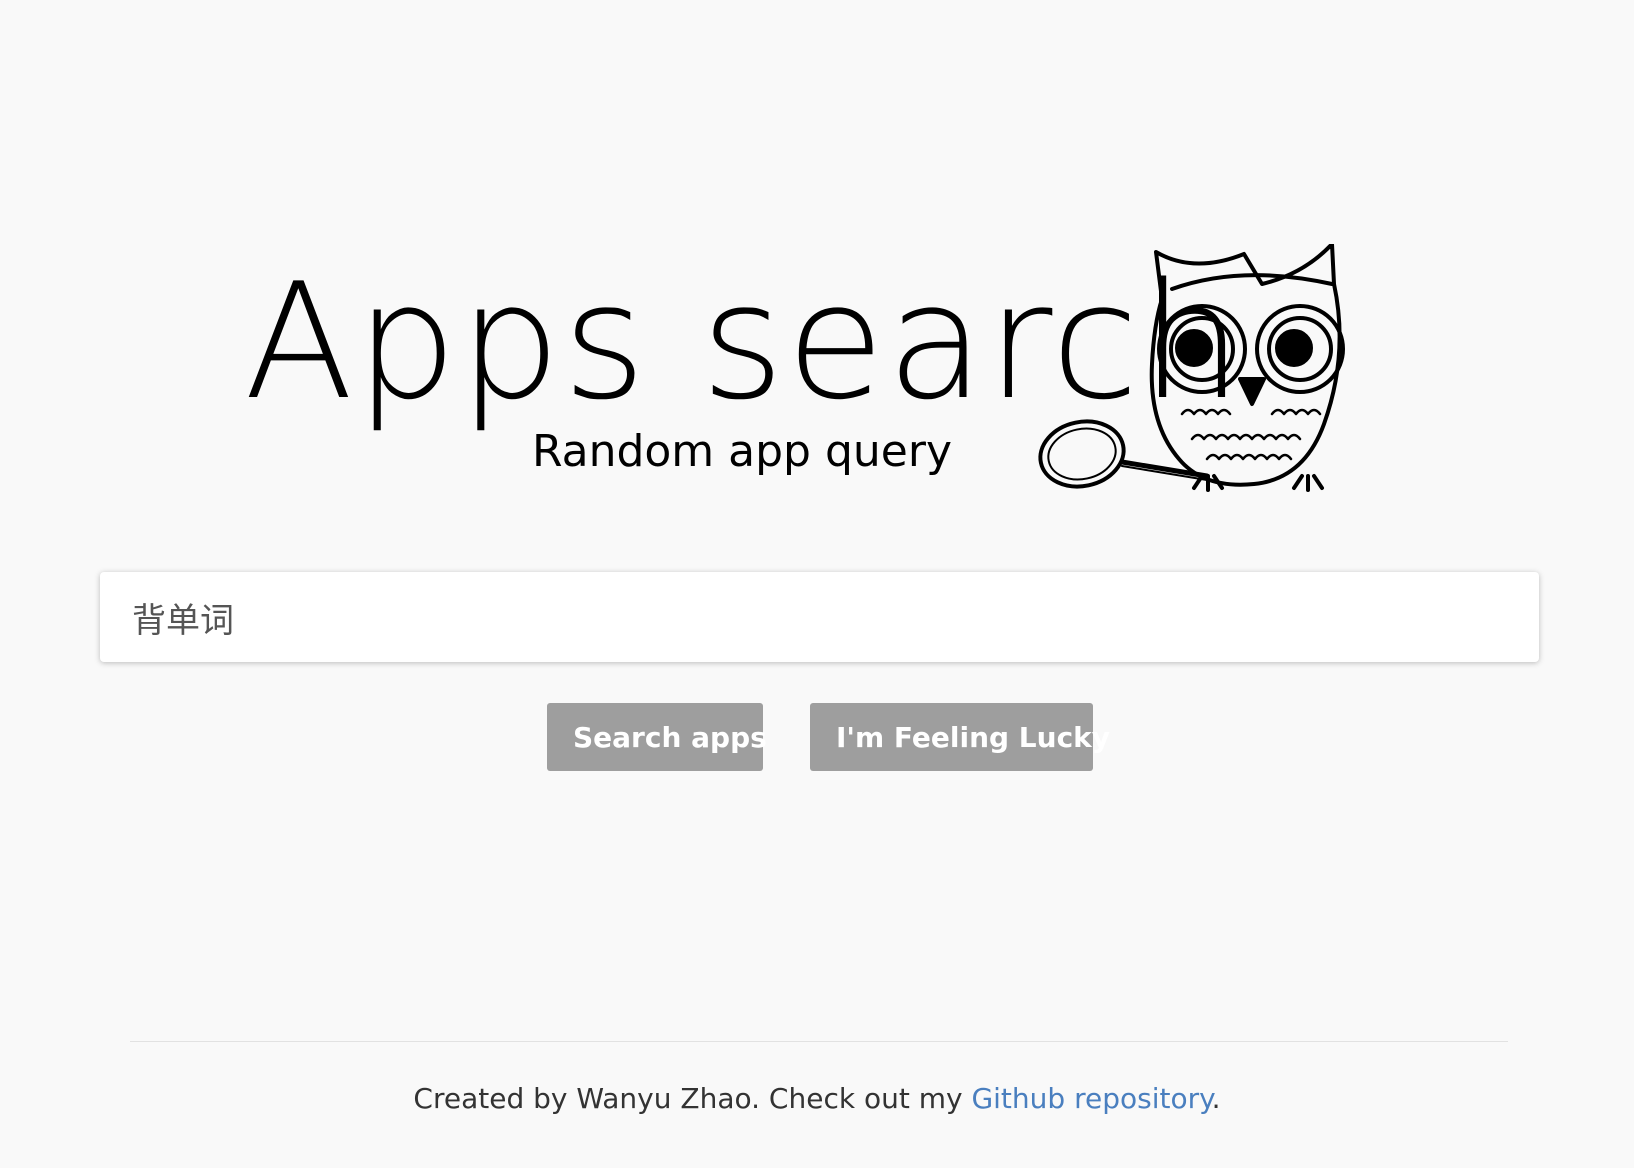 Image resolution: width=1634 pixels, height=1168 pixels. I want to click on footer-period: ., so click(1216, 1098).